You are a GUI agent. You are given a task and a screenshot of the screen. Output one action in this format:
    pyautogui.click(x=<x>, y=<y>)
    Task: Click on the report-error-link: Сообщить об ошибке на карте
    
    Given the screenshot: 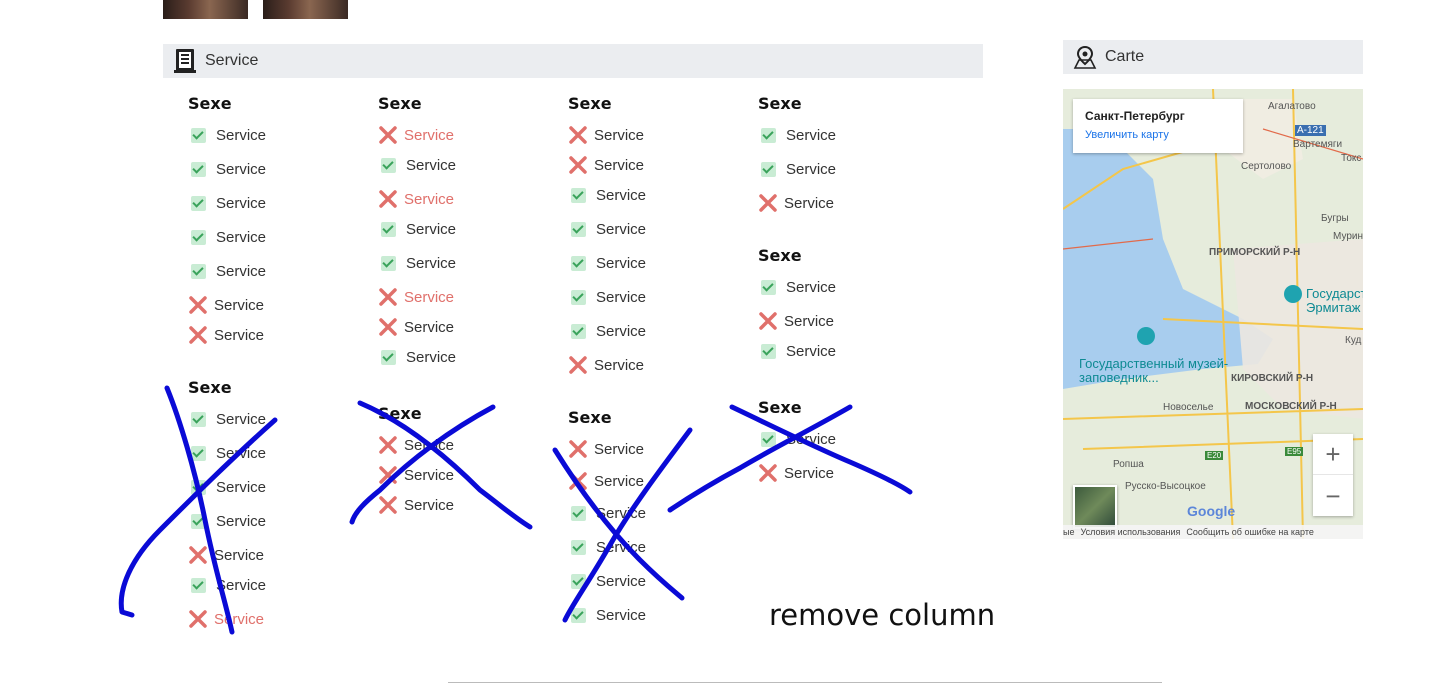 What is the action you would take?
    pyautogui.click(x=1249, y=532)
    